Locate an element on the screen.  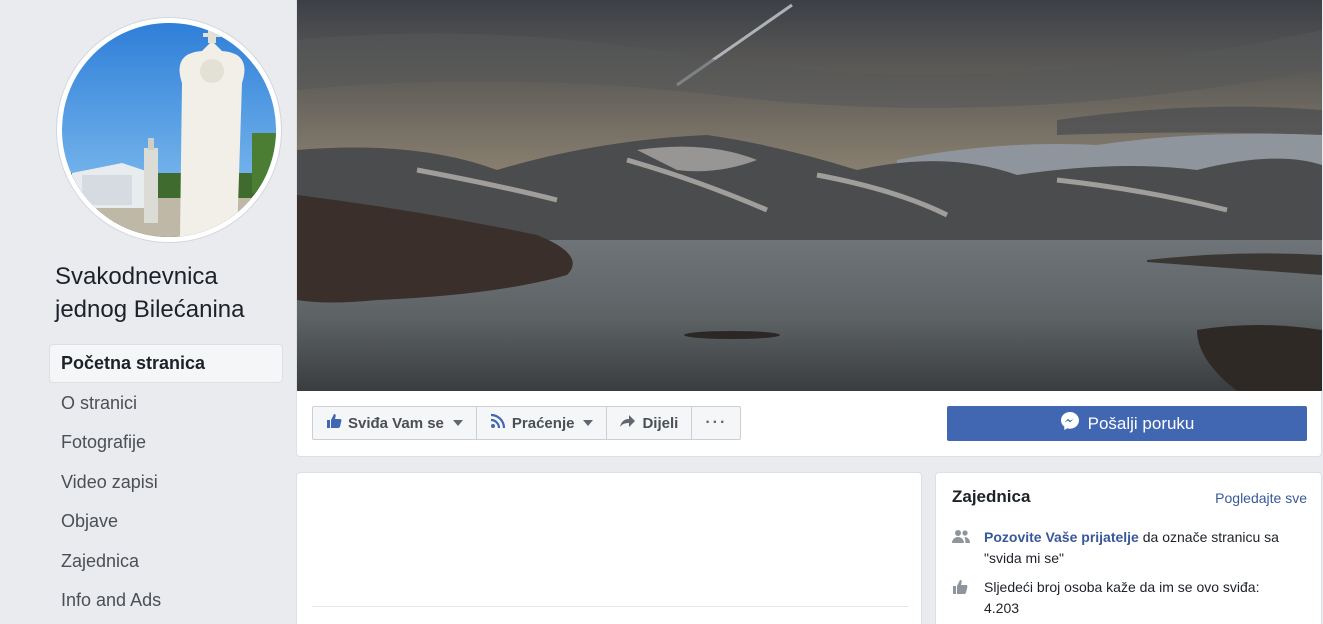
share-arrow-icon is located at coordinates (628, 423).